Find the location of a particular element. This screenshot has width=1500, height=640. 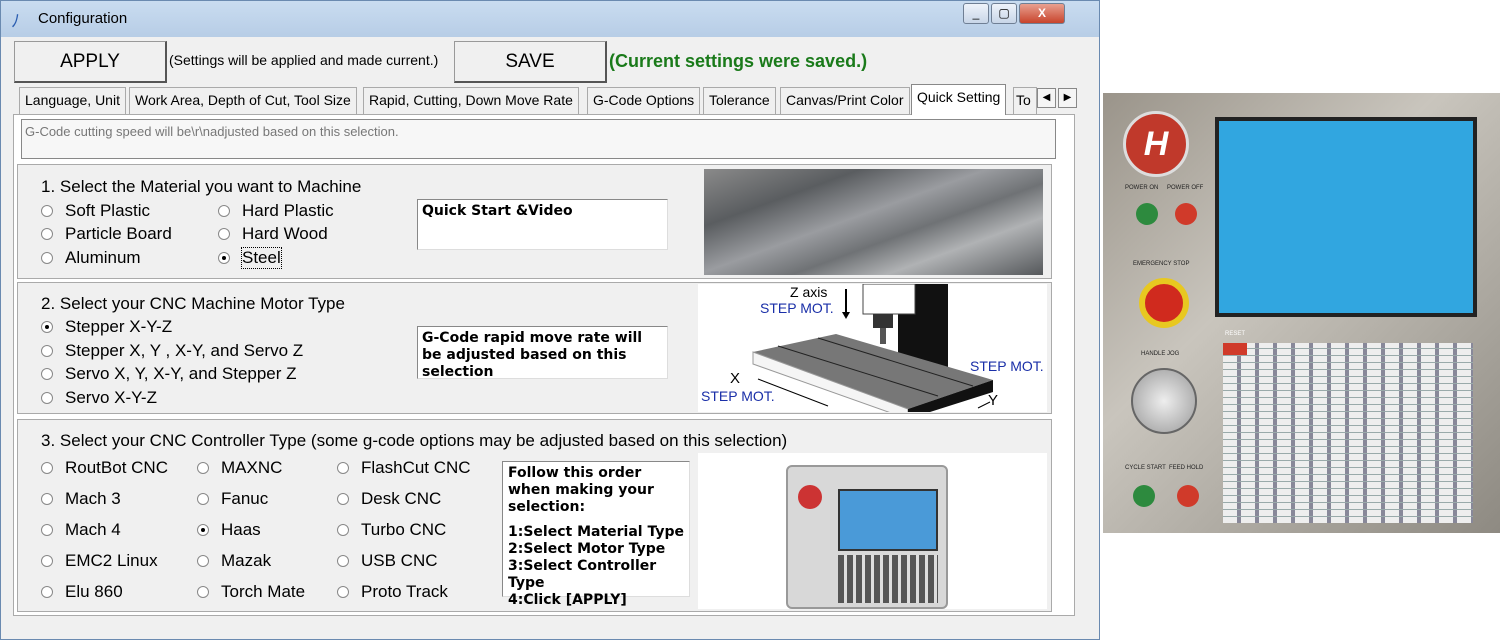

tab-canvas-print-color: Canvas/Print Color is located at coordinates (845, 100).